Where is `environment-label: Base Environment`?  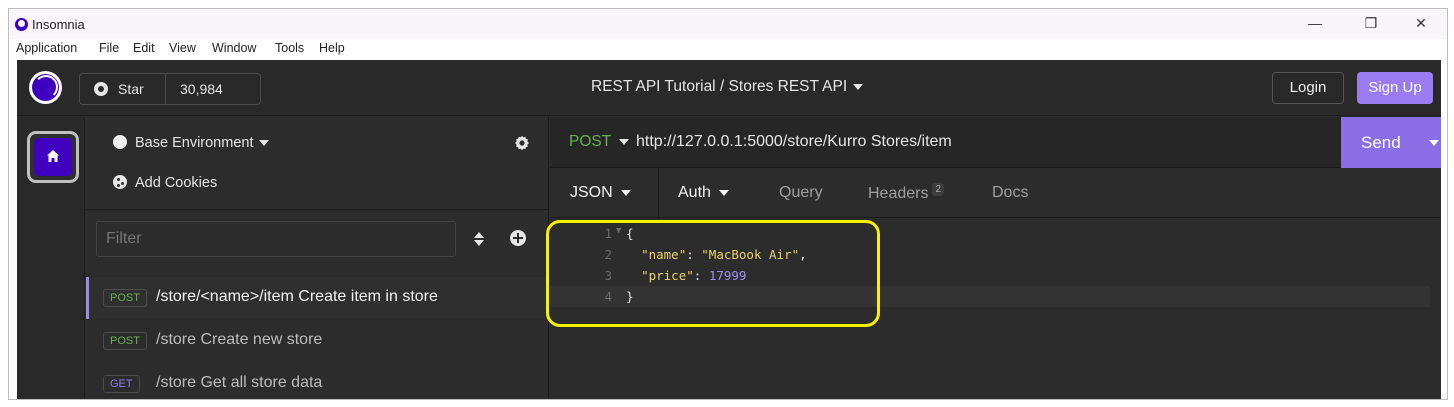
environment-label: Base Environment is located at coordinates (194, 143).